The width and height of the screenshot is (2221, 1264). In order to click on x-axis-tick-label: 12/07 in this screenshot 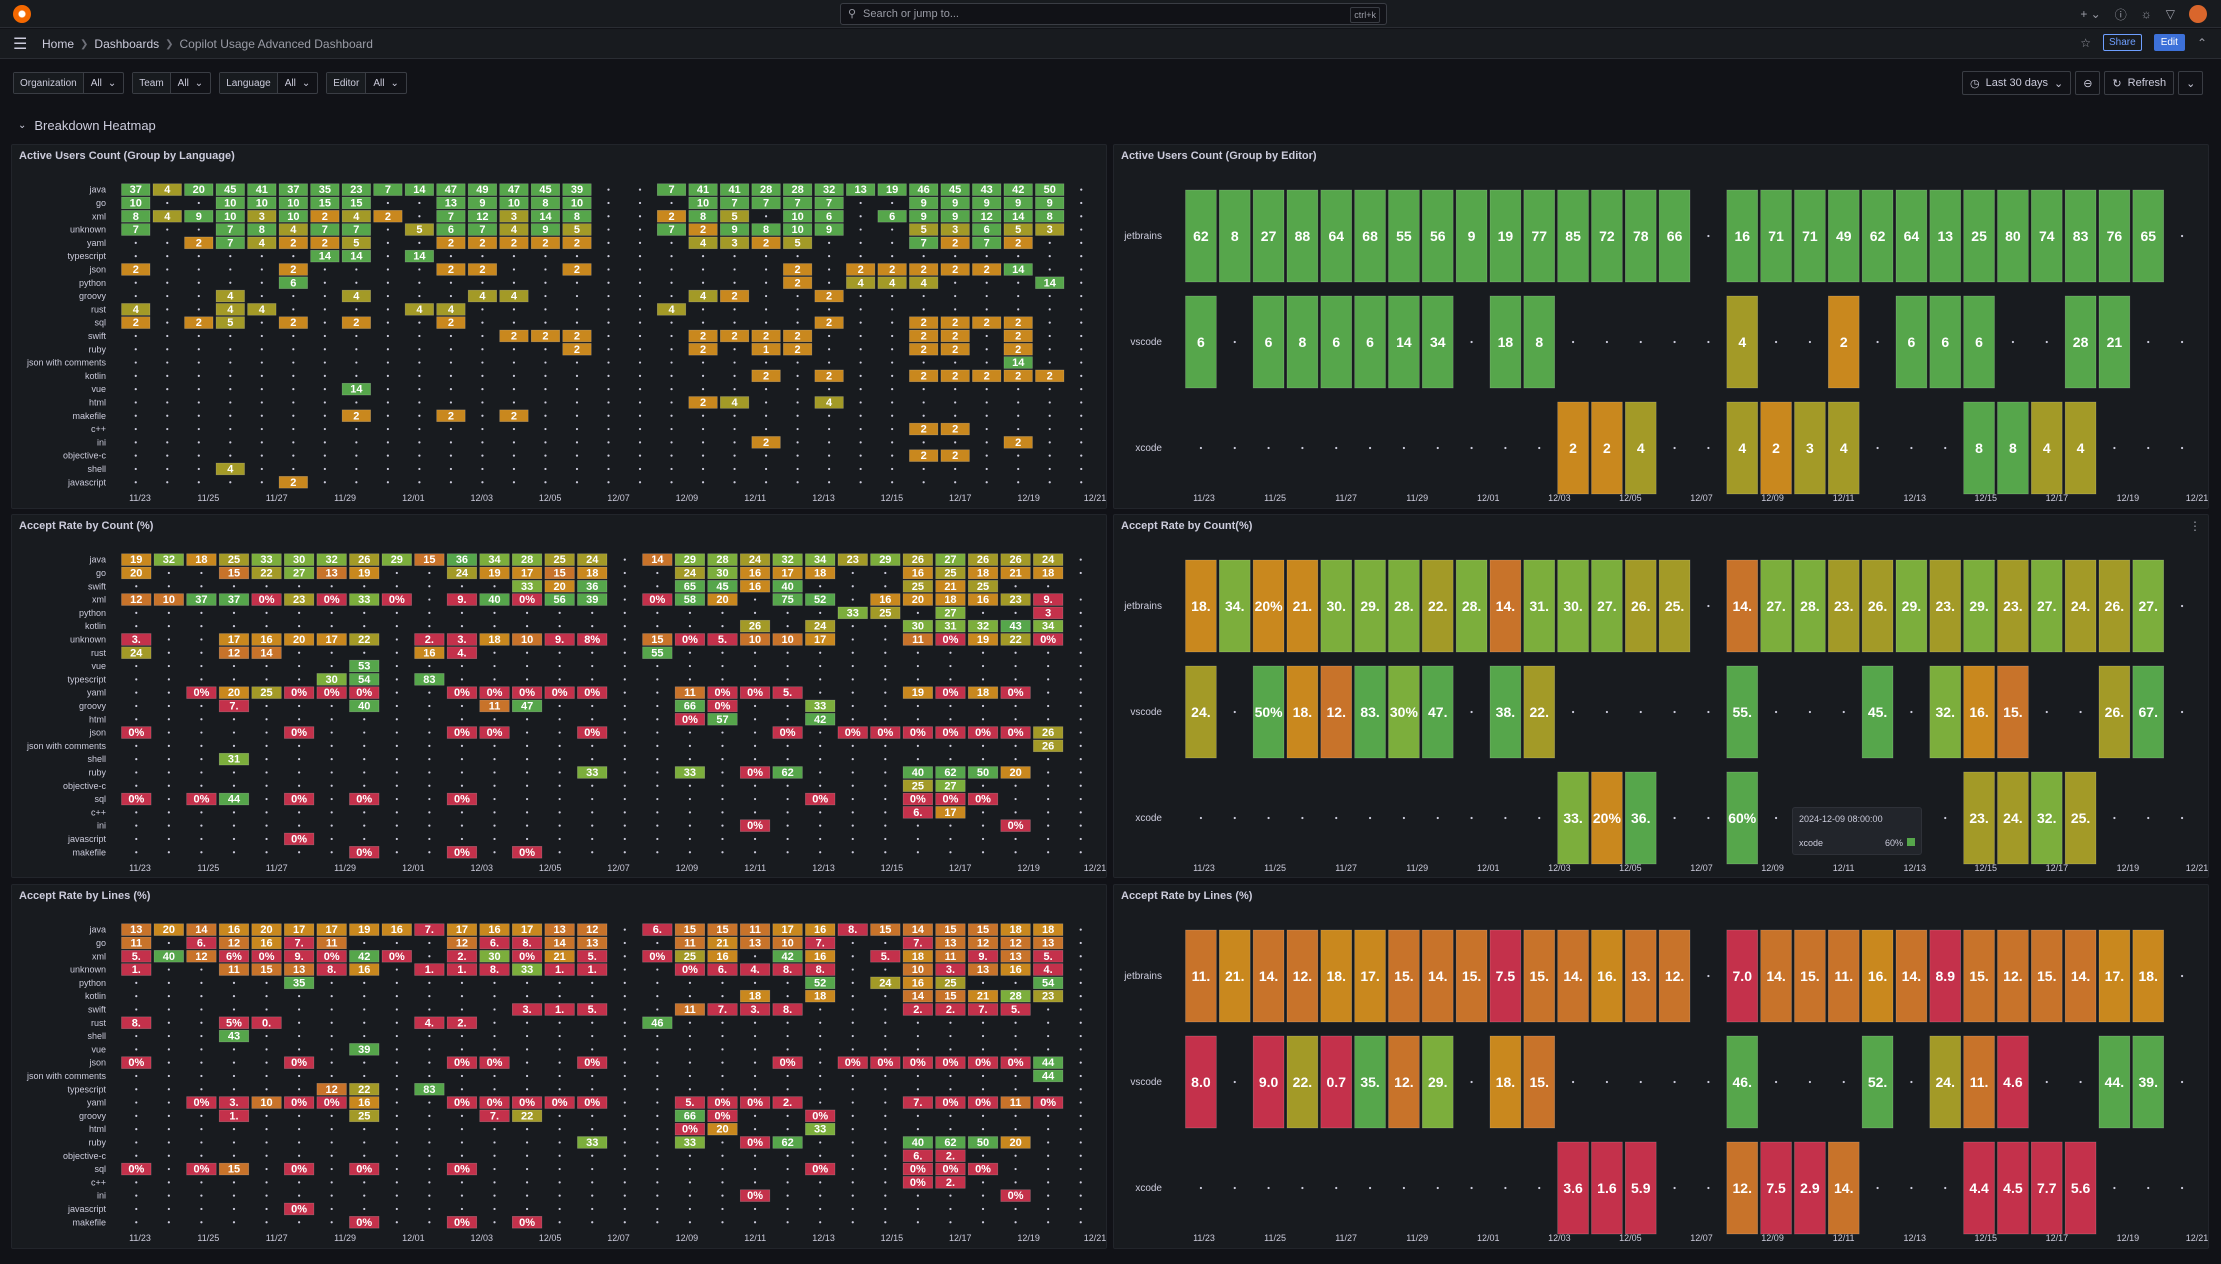, I will do `click(618, 1238)`.